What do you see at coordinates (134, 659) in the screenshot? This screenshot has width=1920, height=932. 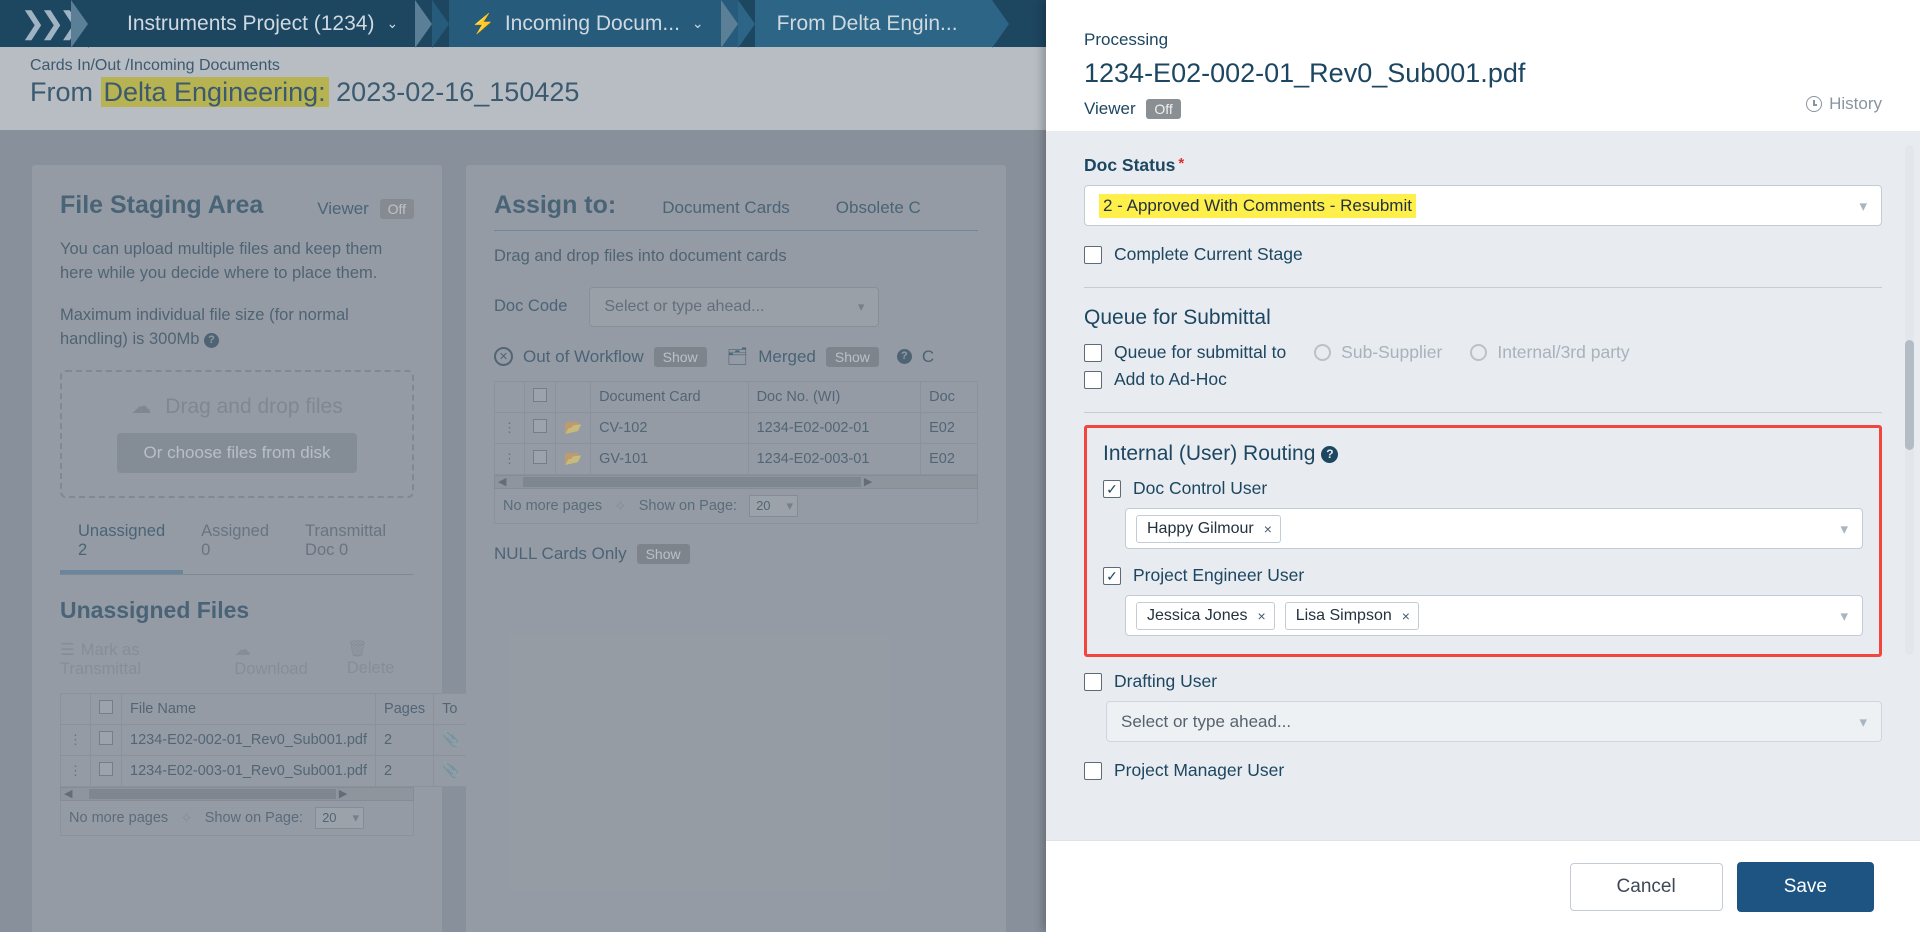 I see `mark-as-transmittal-button: ☰ Mark as Transmittal` at bounding box center [134, 659].